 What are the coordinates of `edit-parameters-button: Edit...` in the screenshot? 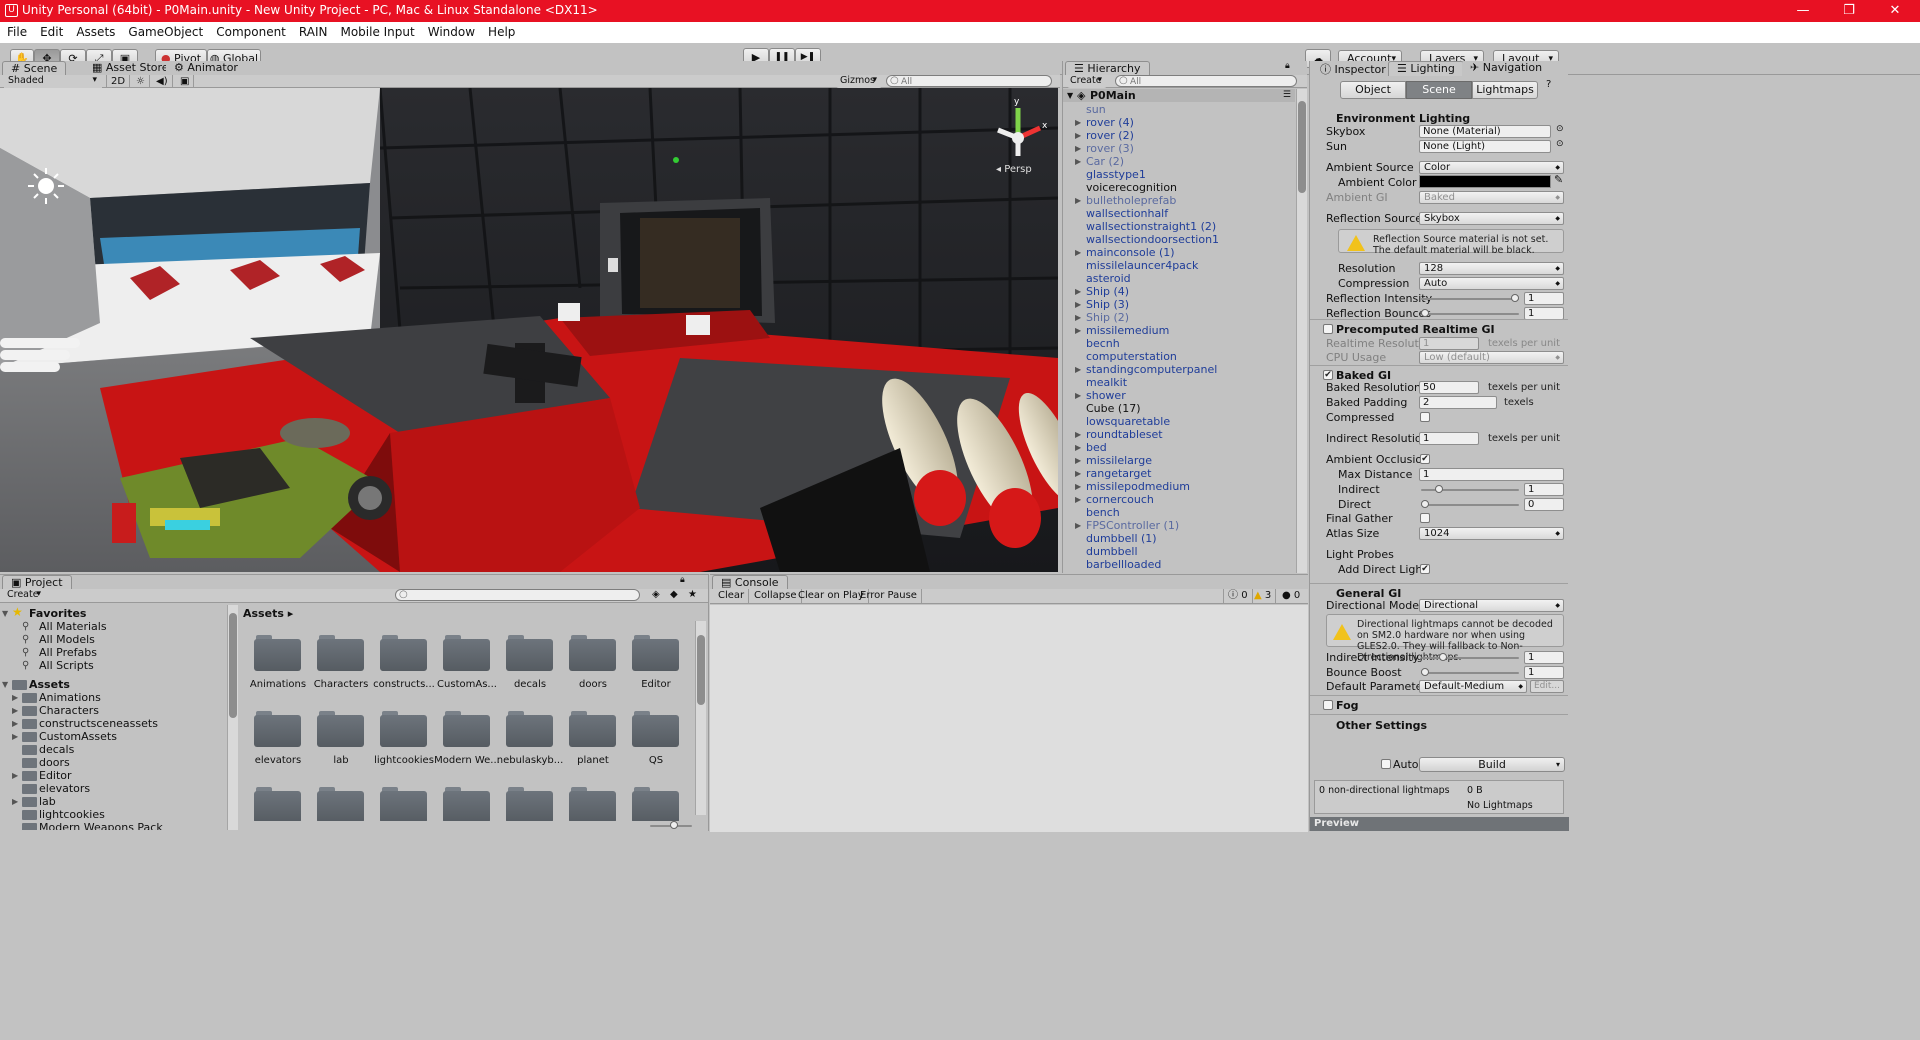 It's located at (1547, 686).